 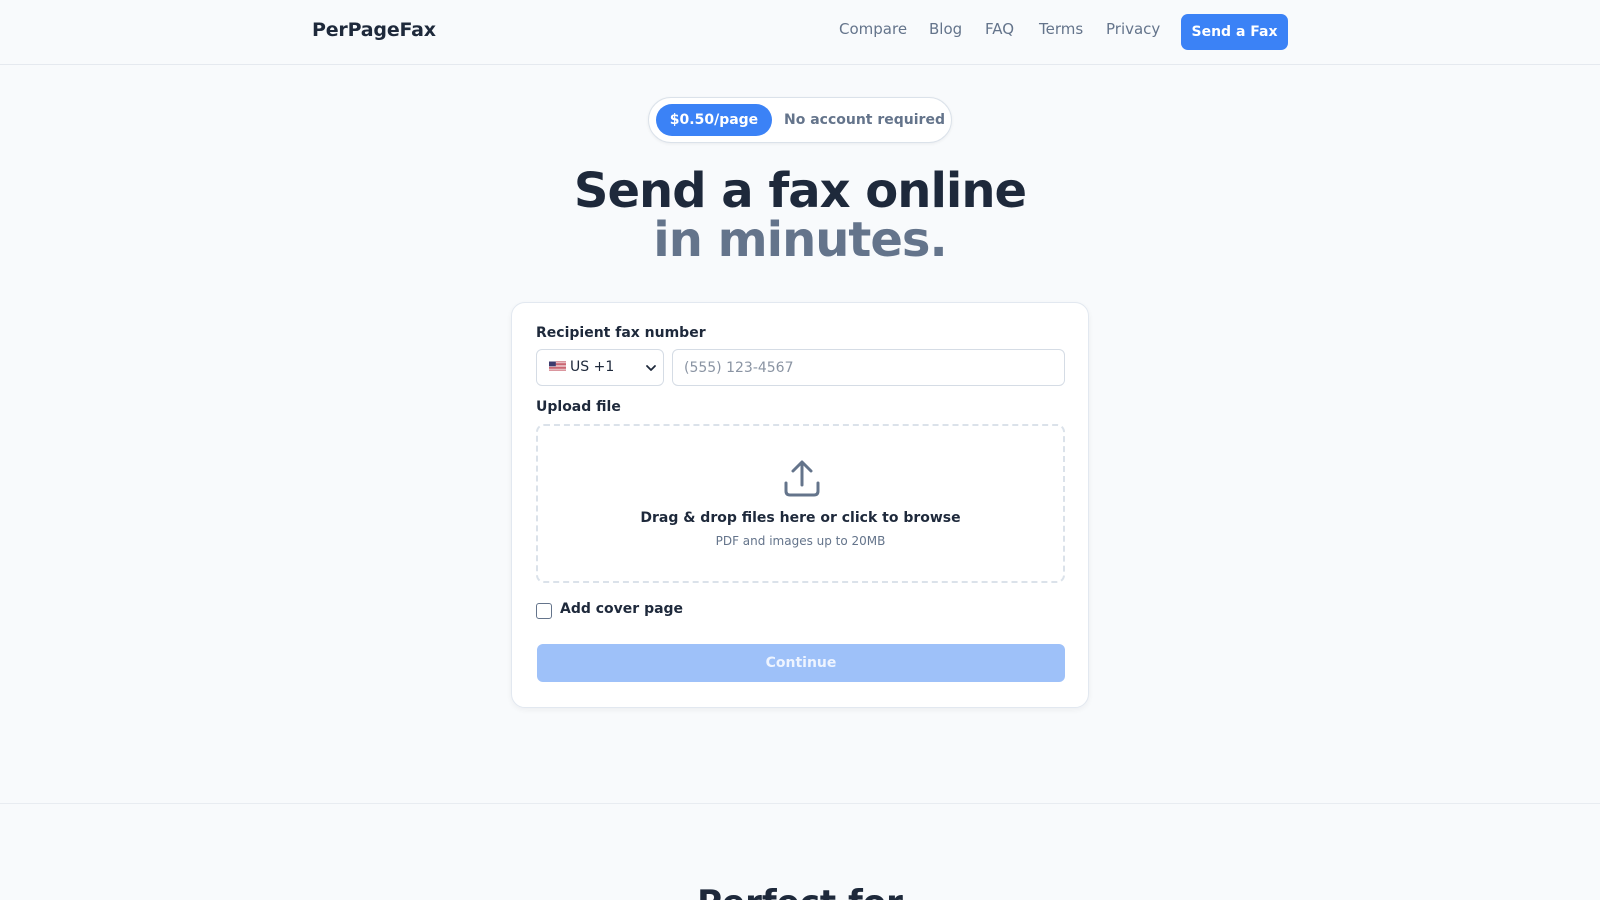 What do you see at coordinates (864, 120) in the screenshot?
I see `no-account-note: No account required` at bounding box center [864, 120].